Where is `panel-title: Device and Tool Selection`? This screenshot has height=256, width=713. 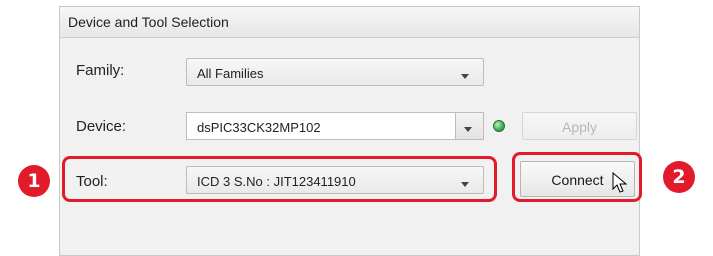
panel-title: Device and Tool Selection is located at coordinates (148, 22).